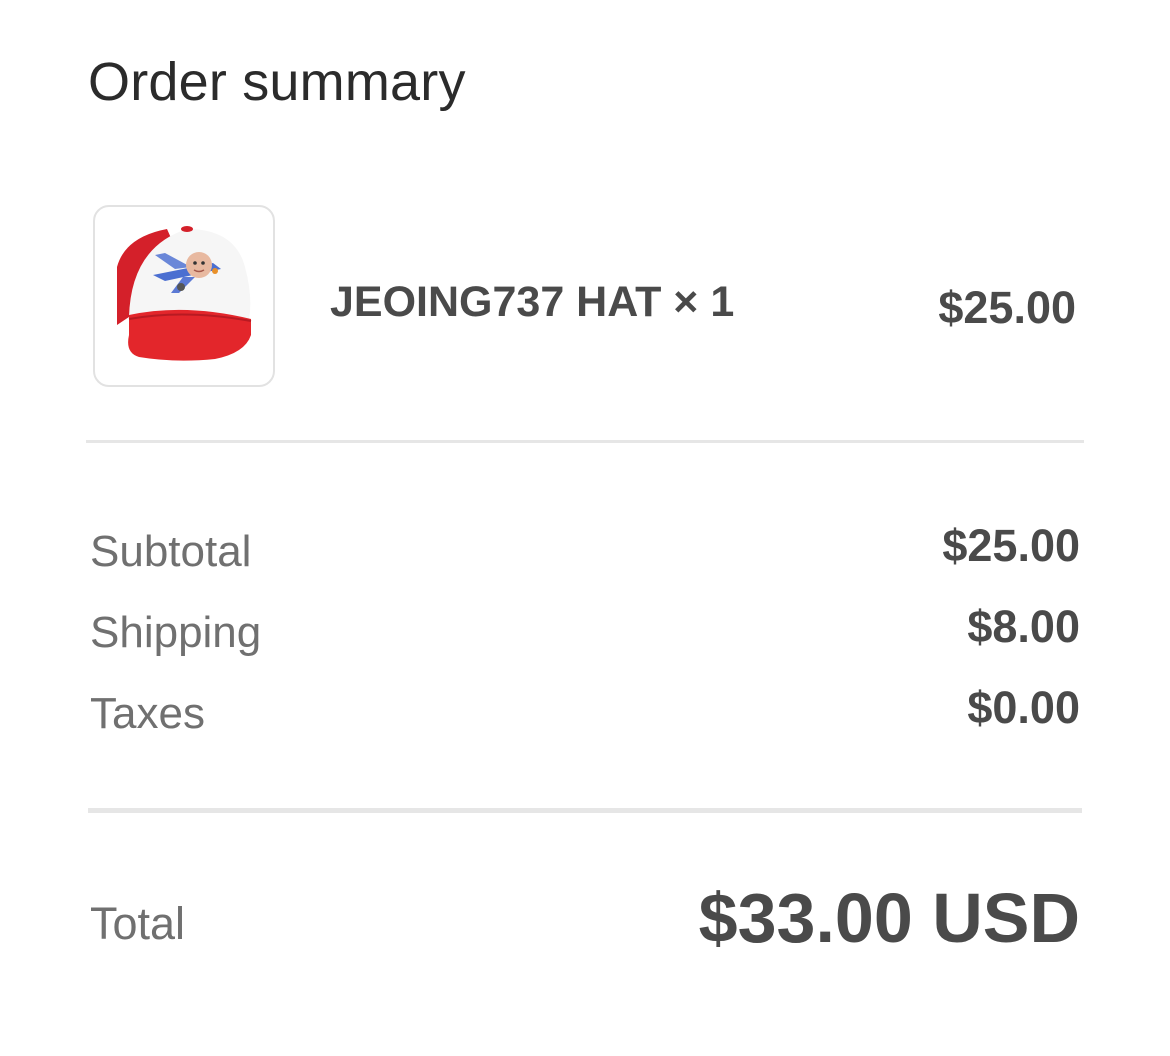  I want to click on subtotal-label: Subtotal, so click(171, 551).